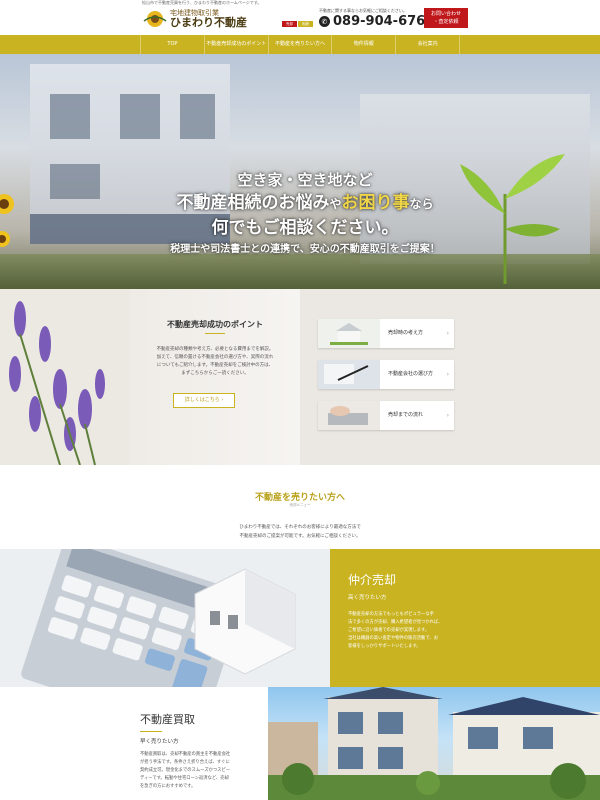 Image resolution: width=600 pixels, height=800 pixels. I want to click on site-logo: 宅地建物取引業 ひまわり不動産, so click(207, 19).